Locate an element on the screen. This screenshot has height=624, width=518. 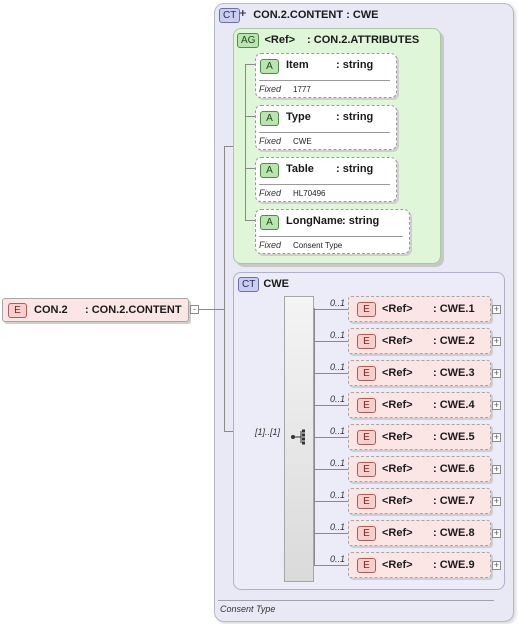
sequence-cardinality: [1]..[1] is located at coordinates (268, 432).